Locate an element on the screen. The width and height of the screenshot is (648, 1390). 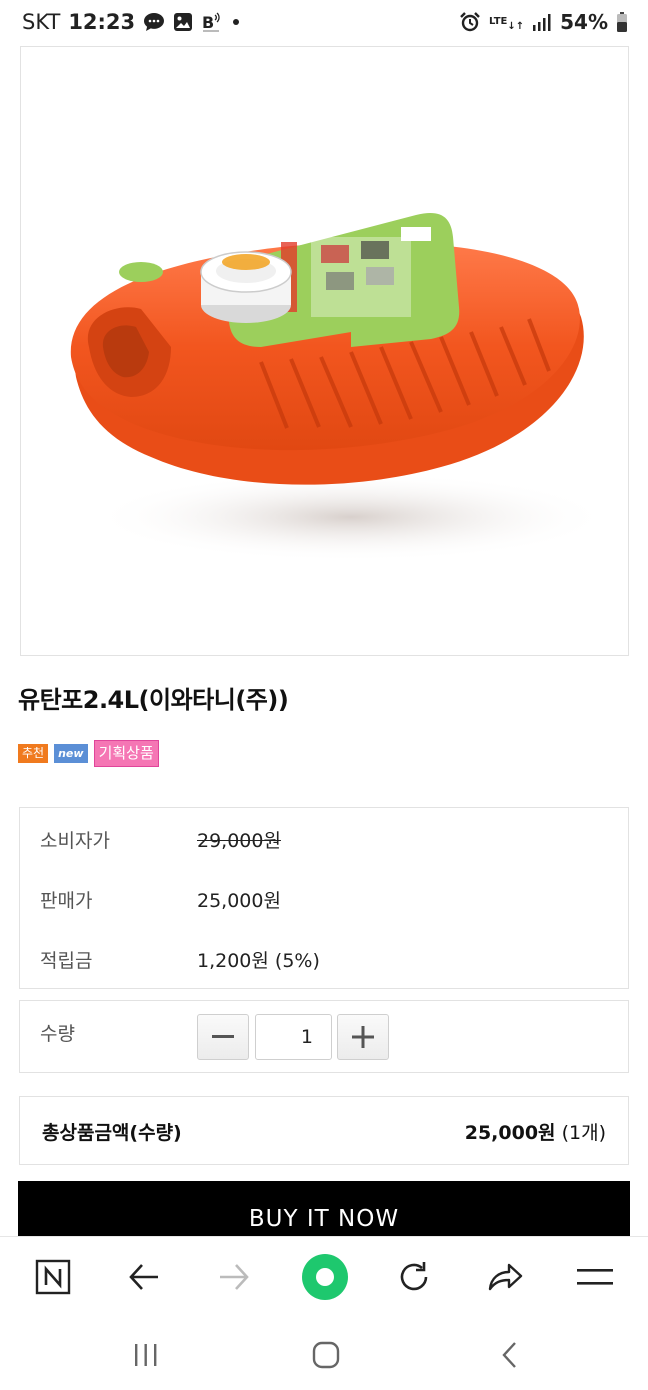
recent-apps-icon is located at coordinates (146, 1355).